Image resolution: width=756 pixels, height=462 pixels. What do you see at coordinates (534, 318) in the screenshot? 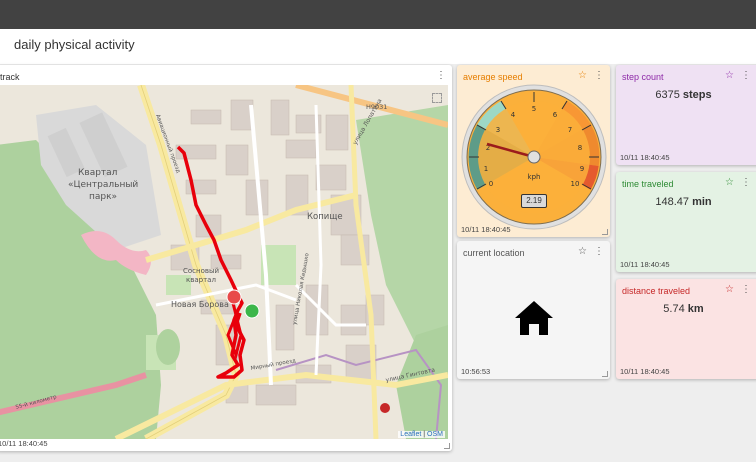
I see `home-icon` at bounding box center [534, 318].